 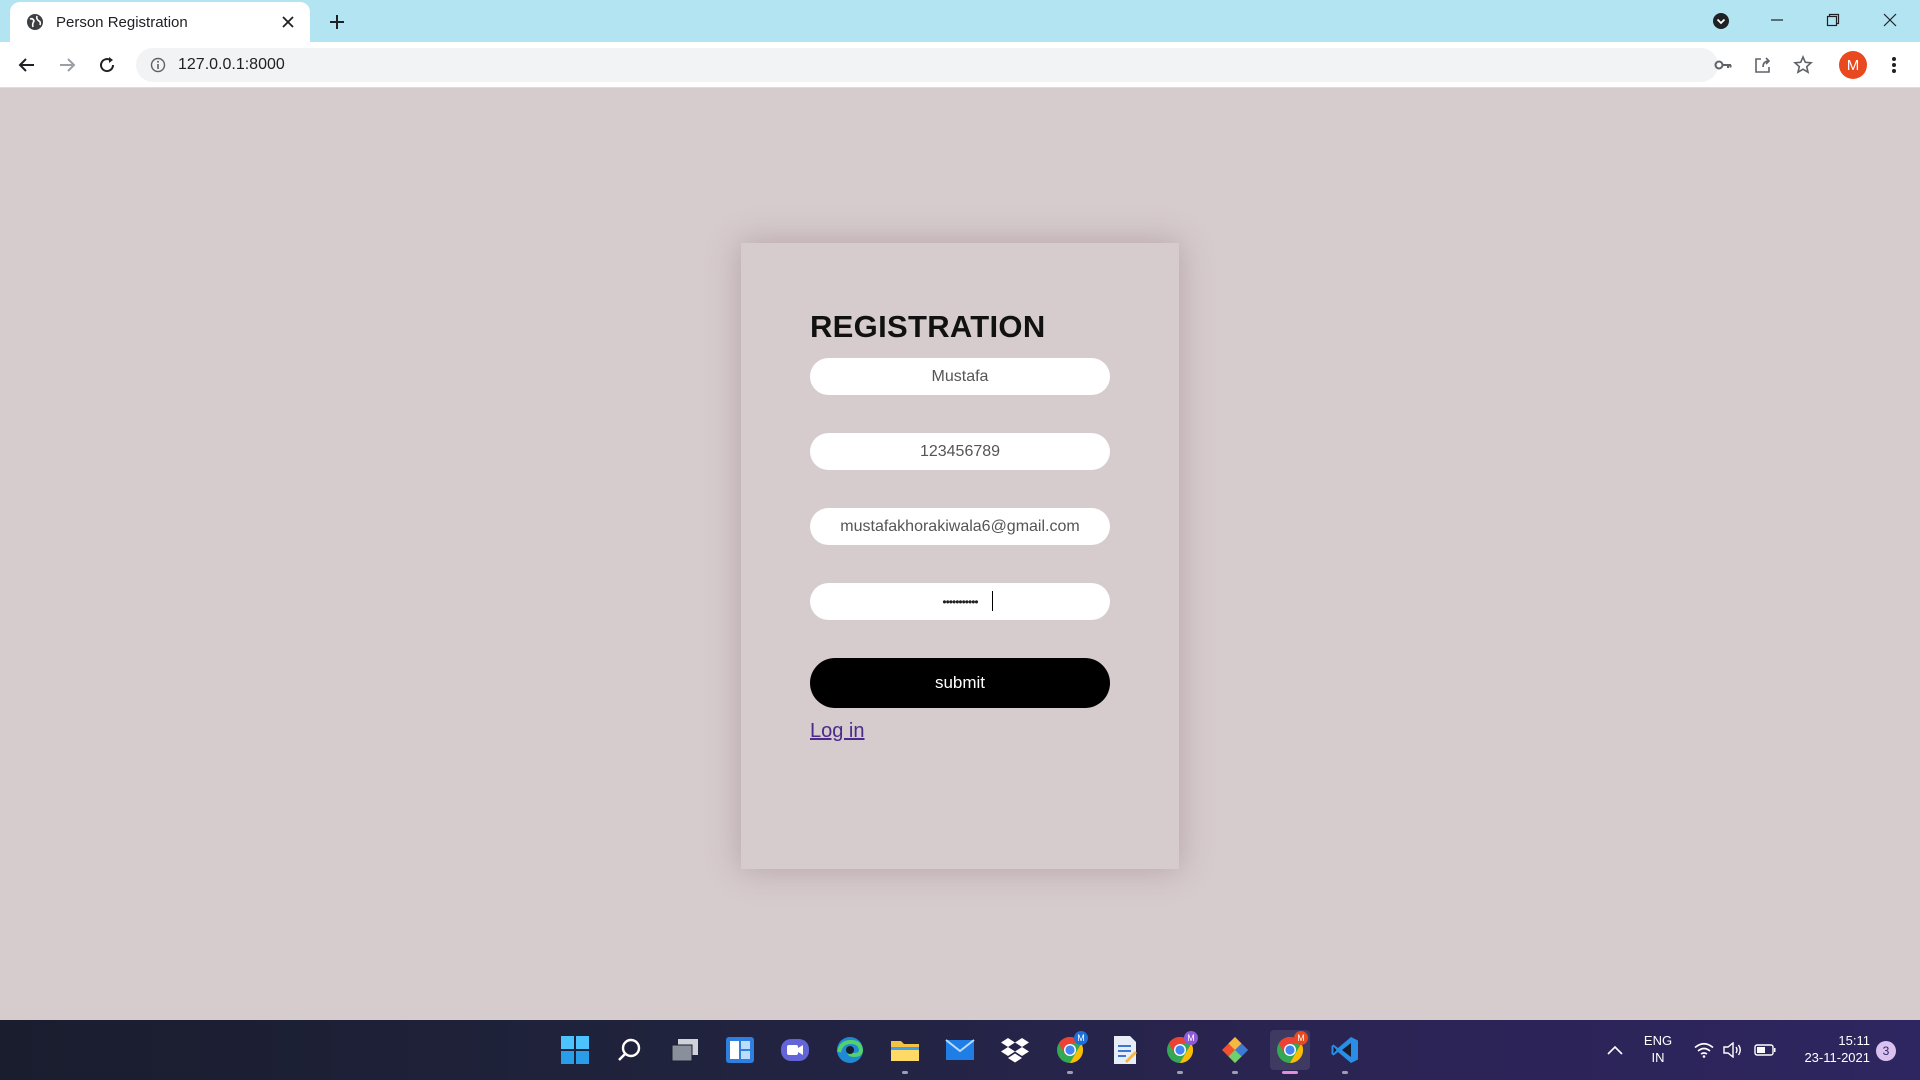 What do you see at coordinates (960, 683) in the screenshot?
I see `submit-button: submit` at bounding box center [960, 683].